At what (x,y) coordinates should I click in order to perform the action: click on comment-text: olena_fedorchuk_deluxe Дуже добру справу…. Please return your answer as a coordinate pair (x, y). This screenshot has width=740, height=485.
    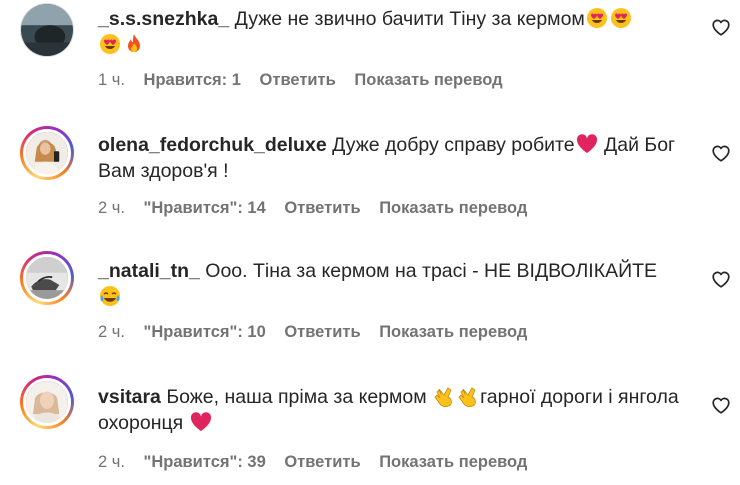
    Looking at the image, I should click on (393, 158).